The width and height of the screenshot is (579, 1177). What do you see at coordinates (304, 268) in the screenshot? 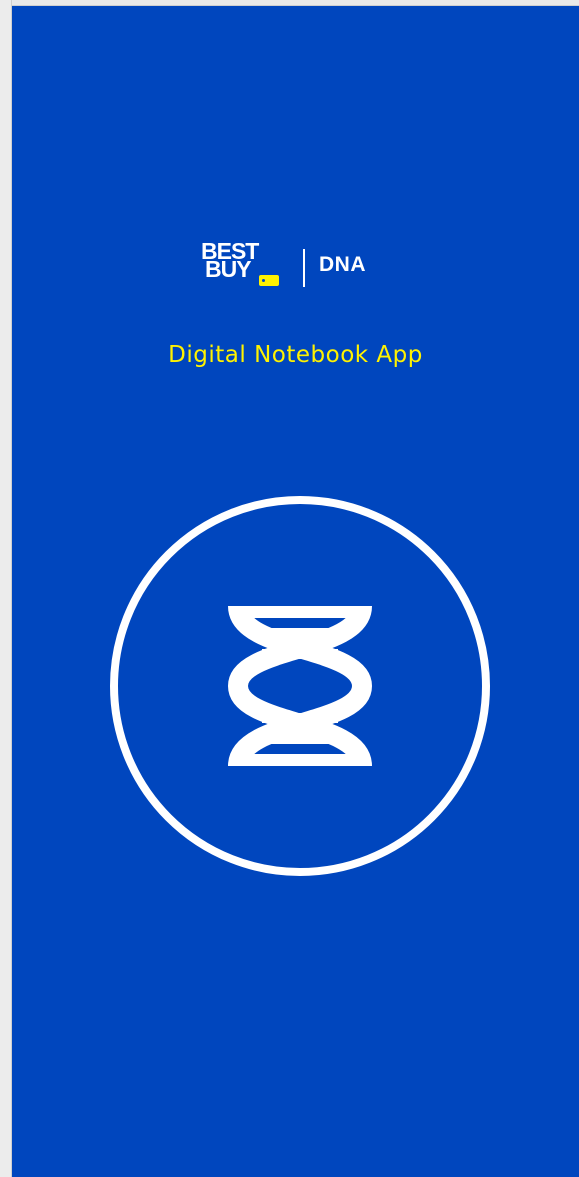
I see `logo-divider` at bounding box center [304, 268].